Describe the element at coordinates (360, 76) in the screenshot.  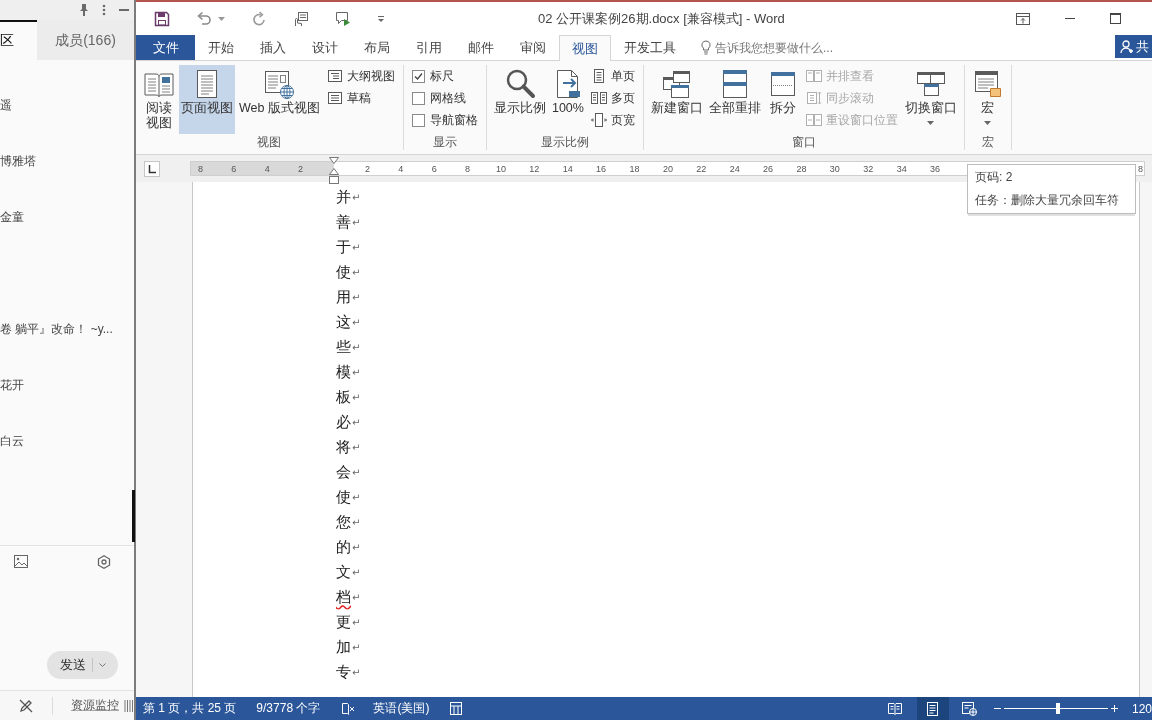
I see `ribbon-button: 大纲视图` at that location.